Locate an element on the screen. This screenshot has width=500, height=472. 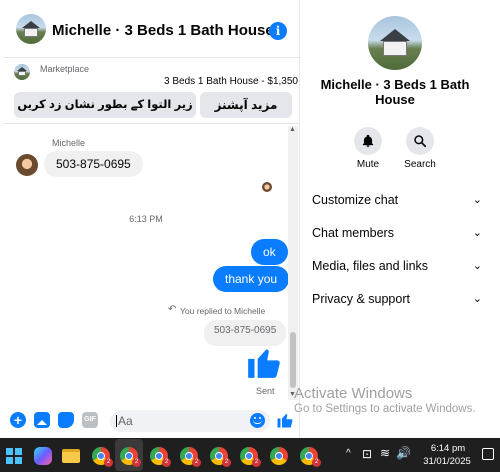
like-icon is located at coordinates (285, 420).